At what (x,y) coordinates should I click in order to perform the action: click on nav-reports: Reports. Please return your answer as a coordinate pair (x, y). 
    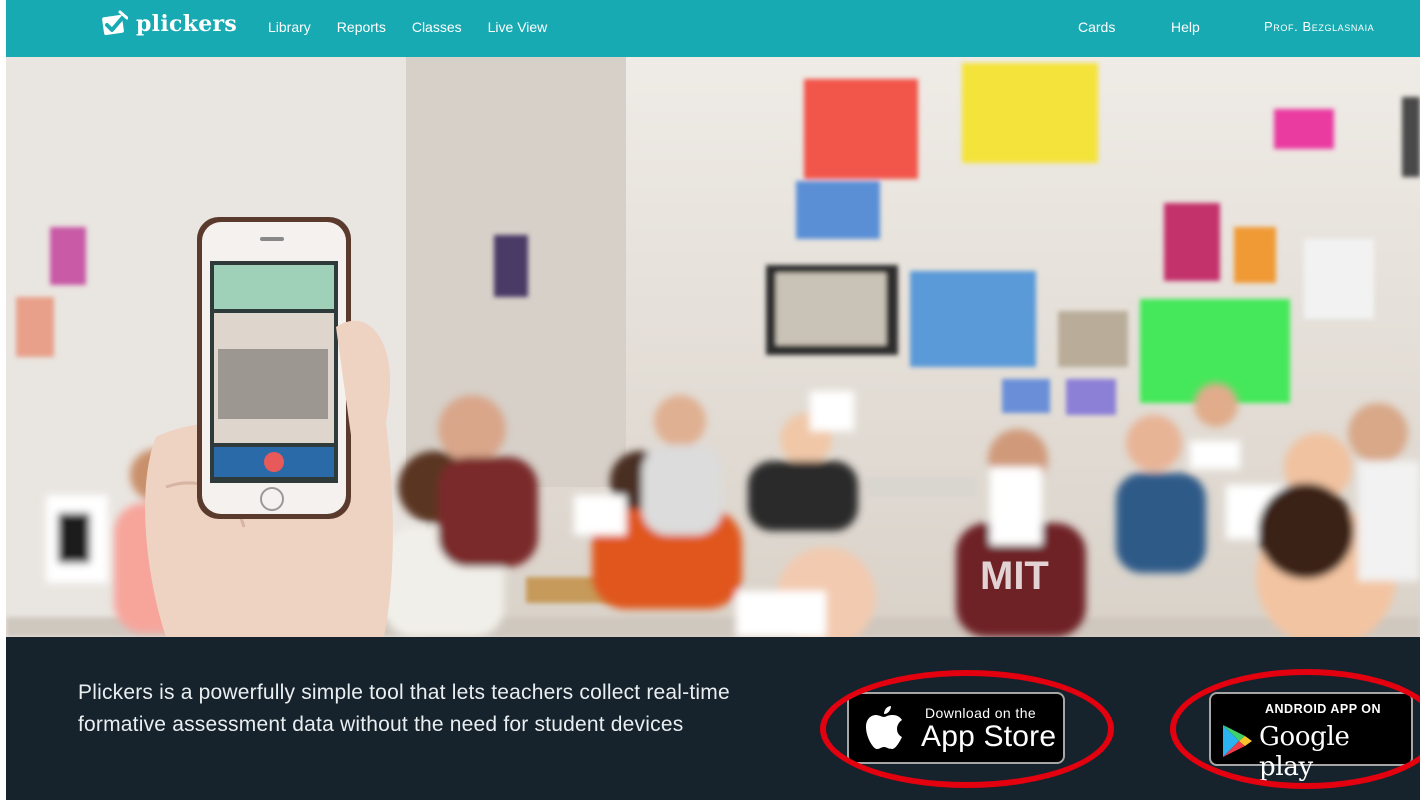
    Looking at the image, I should click on (361, 27).